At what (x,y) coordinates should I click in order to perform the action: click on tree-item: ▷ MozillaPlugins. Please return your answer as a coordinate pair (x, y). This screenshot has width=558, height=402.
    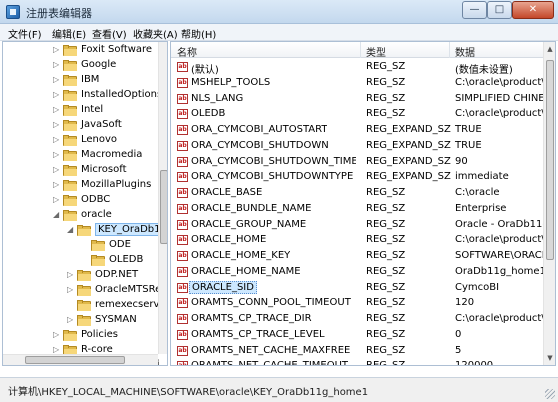
    Looking at the image, I should click on (80, 185).